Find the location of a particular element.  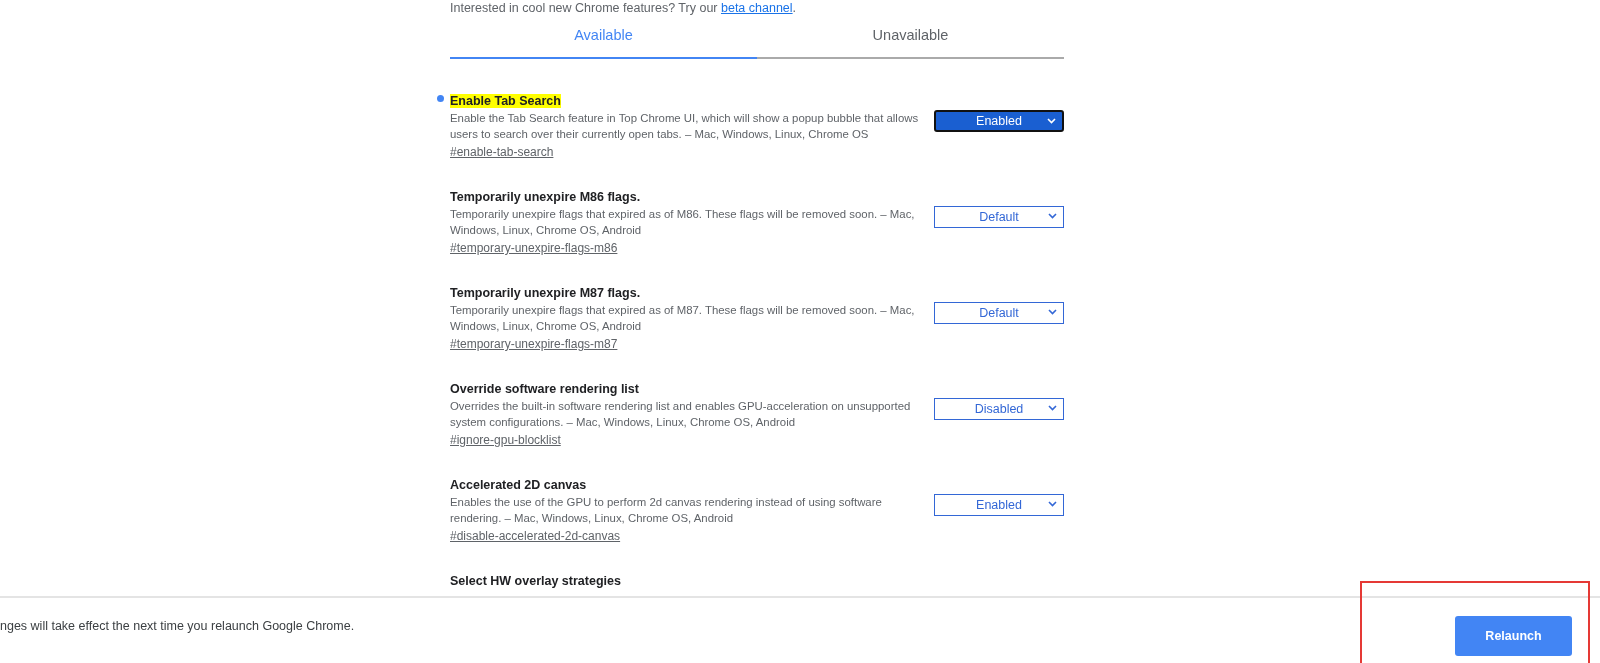

flag-title: Select HW overlay strategies is located at coordinates (535, 581).